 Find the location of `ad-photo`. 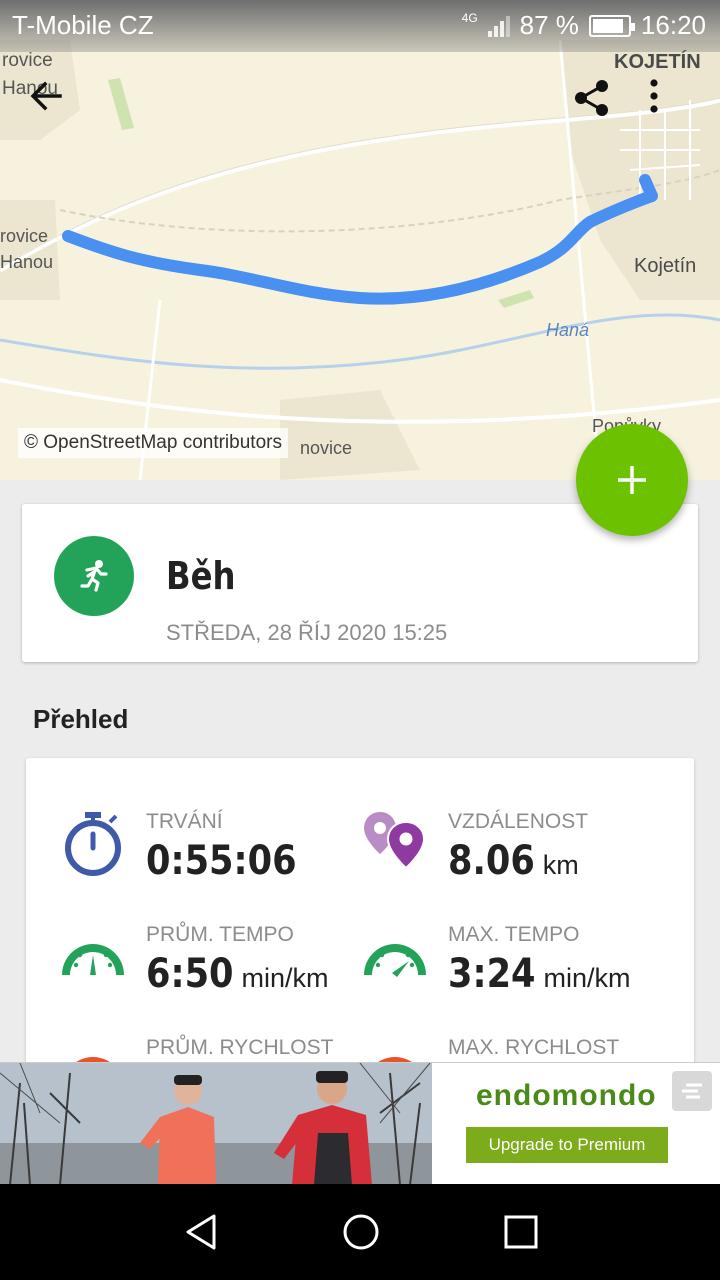

ad-photo is located at coordinates (216, 1123).